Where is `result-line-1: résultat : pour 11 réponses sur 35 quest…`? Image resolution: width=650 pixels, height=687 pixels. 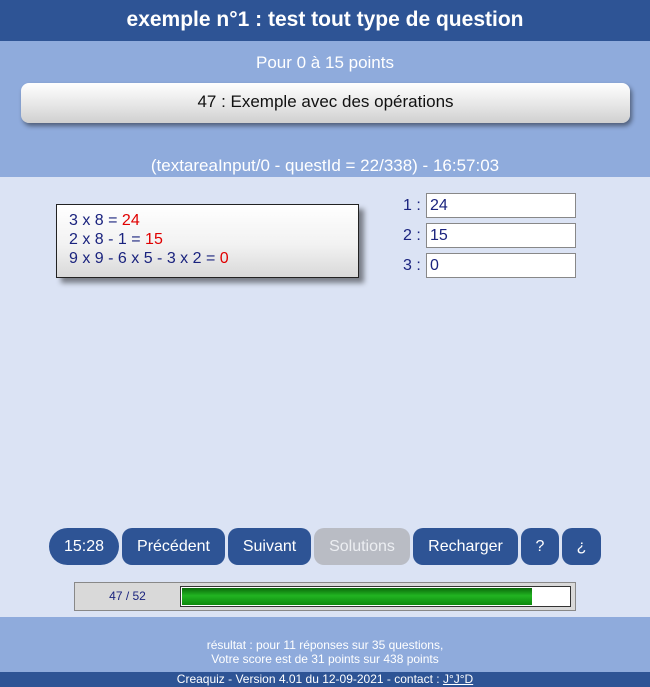
result-line-1: résultat : pour 11 réponses sur 35 quest… is located at coordinates (325, 645).